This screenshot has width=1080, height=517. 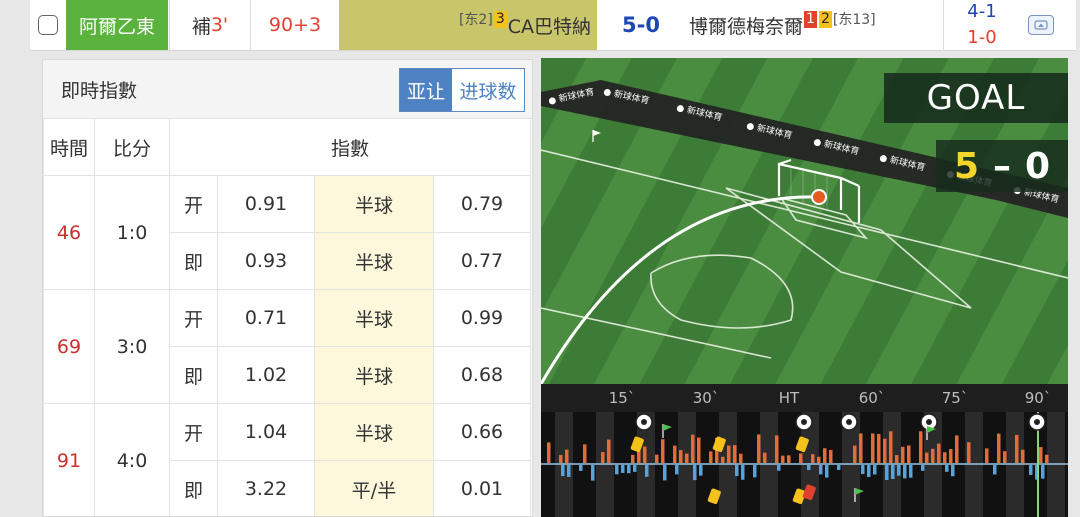 What do you see at coordinates (426, 90) in the screenshot?
I see `tab-handicap: 亚让` at bounding box center [426, 90].